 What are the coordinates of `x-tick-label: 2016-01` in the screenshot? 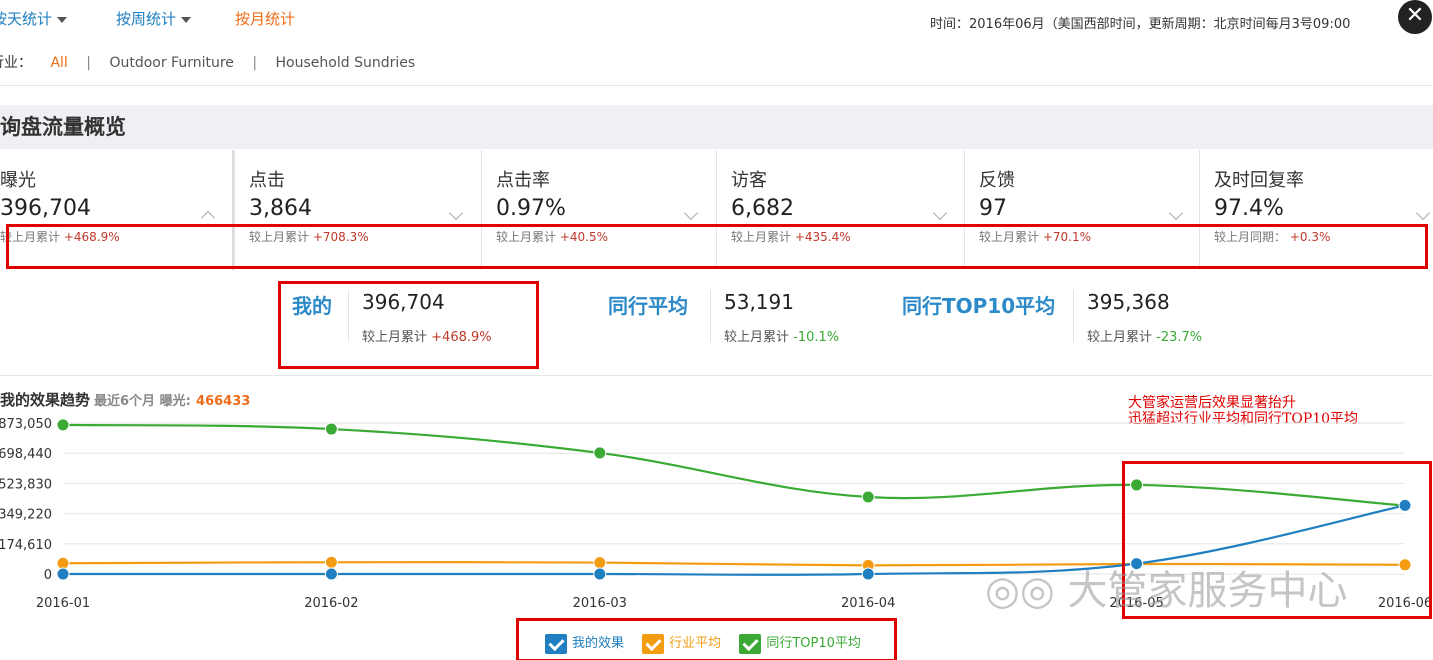 It's located at (63, 603).